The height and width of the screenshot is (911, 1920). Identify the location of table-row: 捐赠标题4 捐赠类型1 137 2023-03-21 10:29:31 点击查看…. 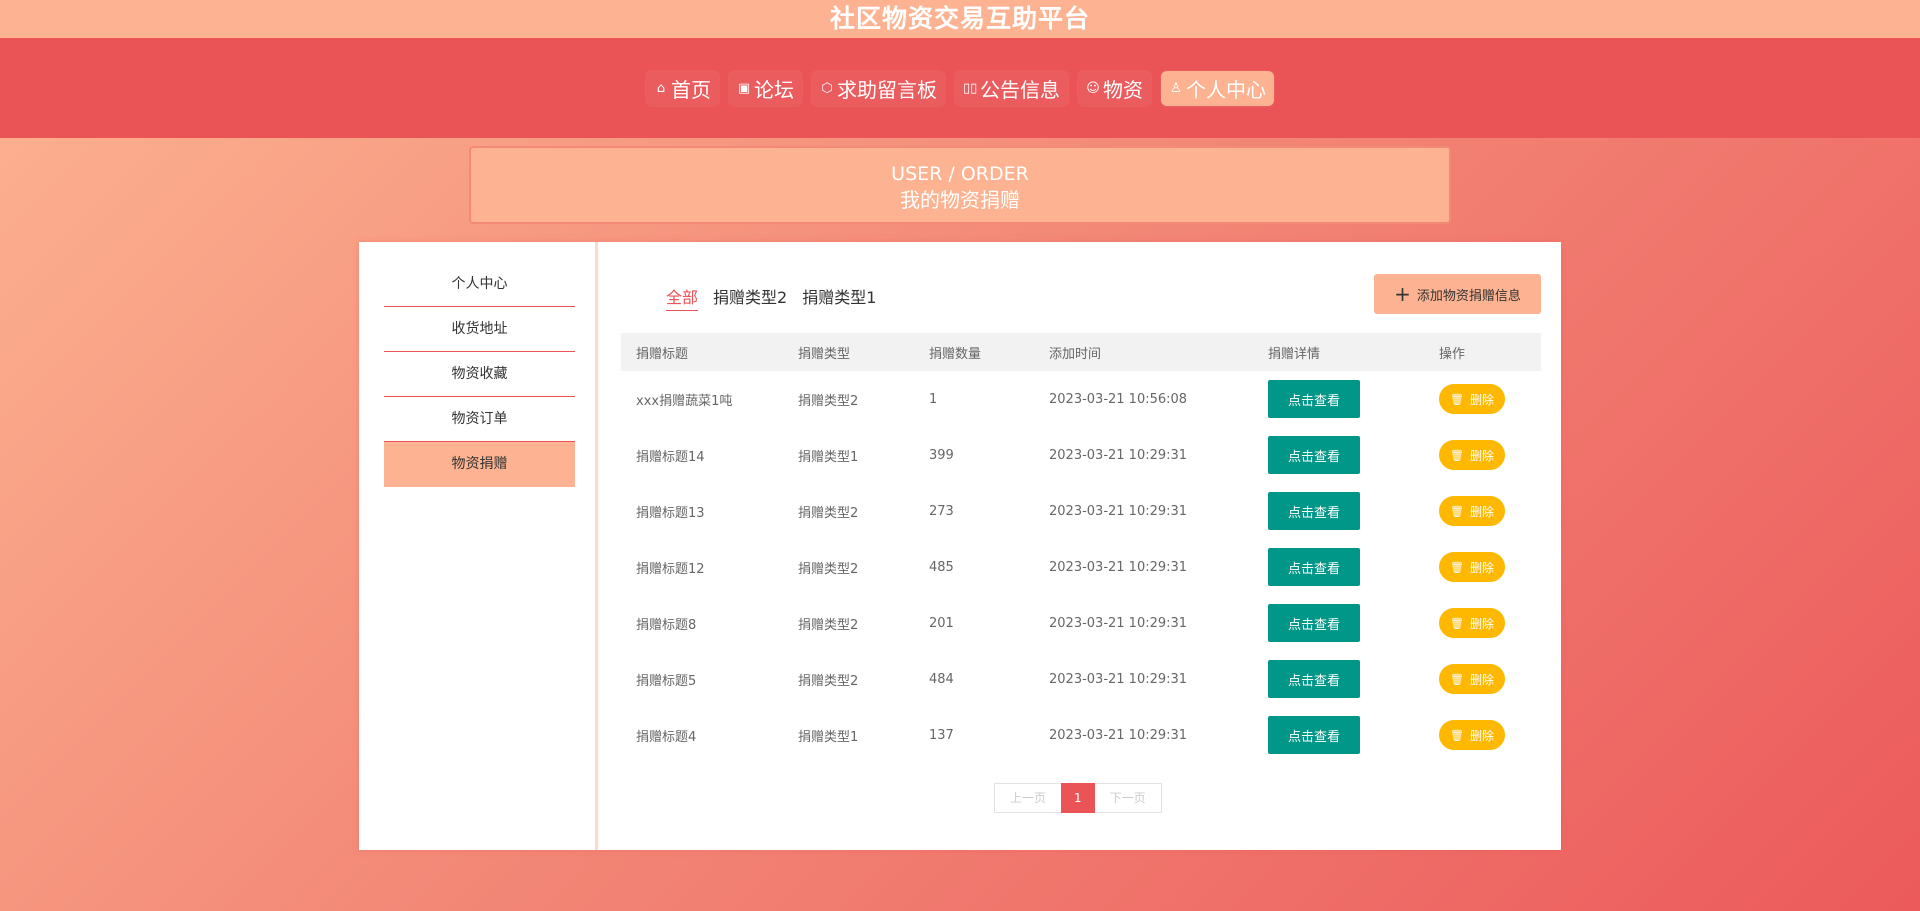
(1081, 735).